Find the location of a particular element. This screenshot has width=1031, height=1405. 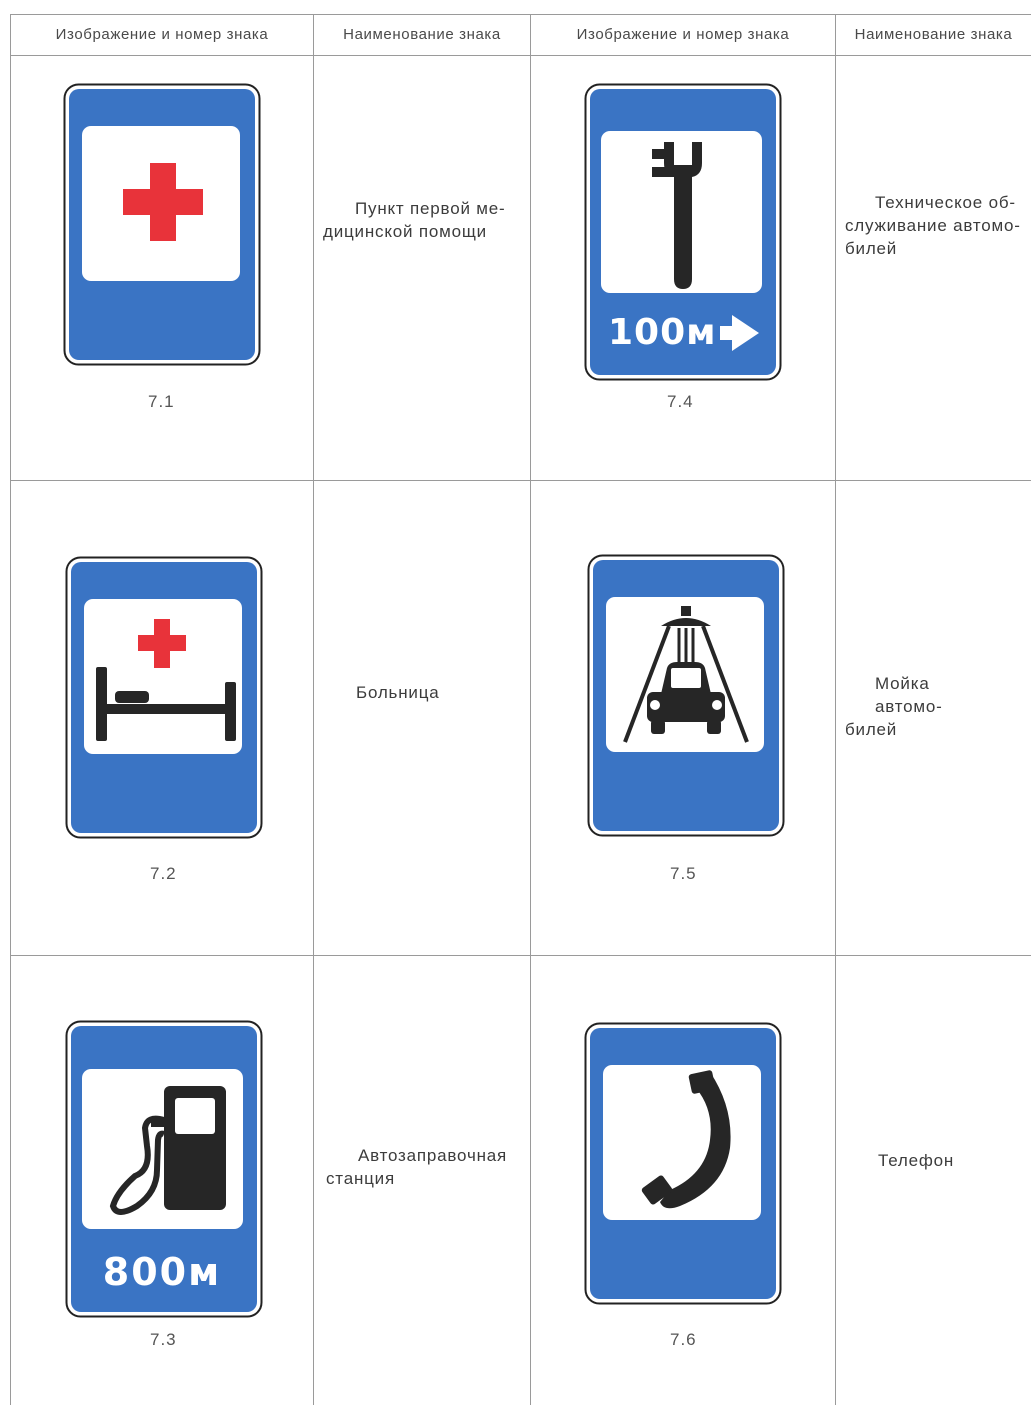

sign-name-7-4: Техническое об- служивание автомо- билей is located at coordinates (938, 225).